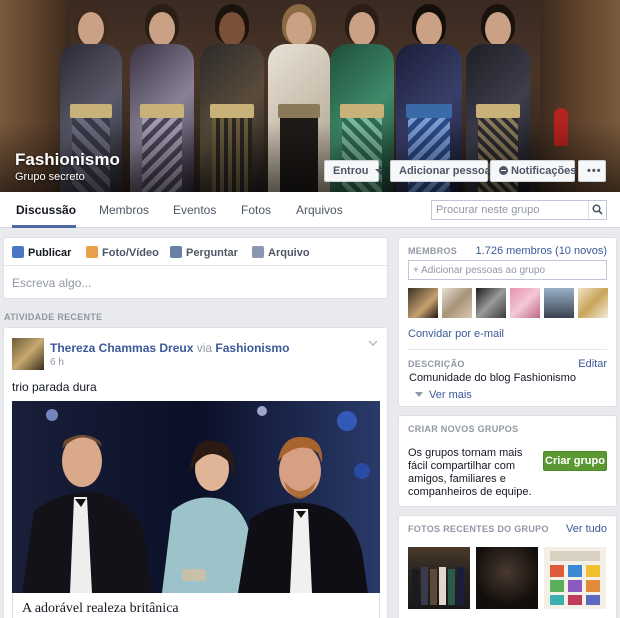  What do you see at coordinates (541, 251) in the screenshot?
I see `members-count-link: 1.726 membros (10 novos)` at bounding box center [541, 251].